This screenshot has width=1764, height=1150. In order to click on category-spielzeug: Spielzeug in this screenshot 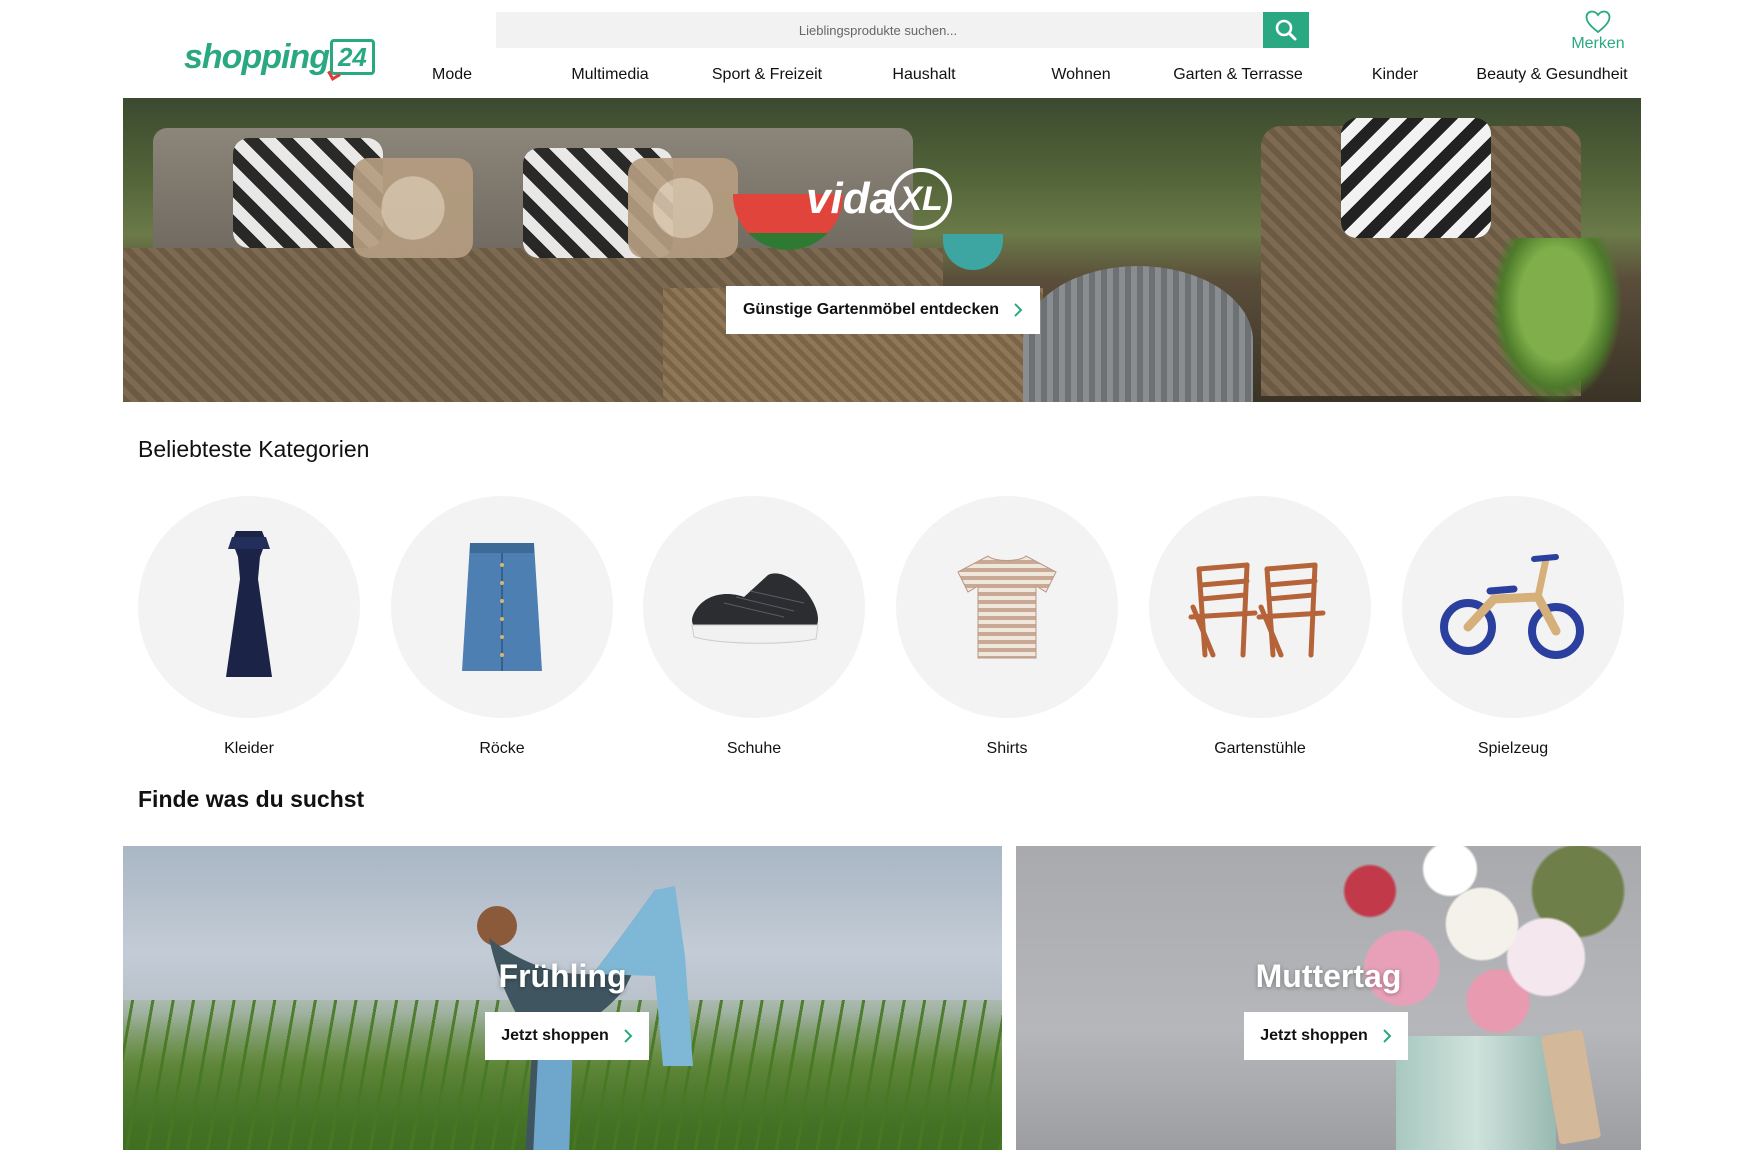, I will do `click(1513, 627)`.